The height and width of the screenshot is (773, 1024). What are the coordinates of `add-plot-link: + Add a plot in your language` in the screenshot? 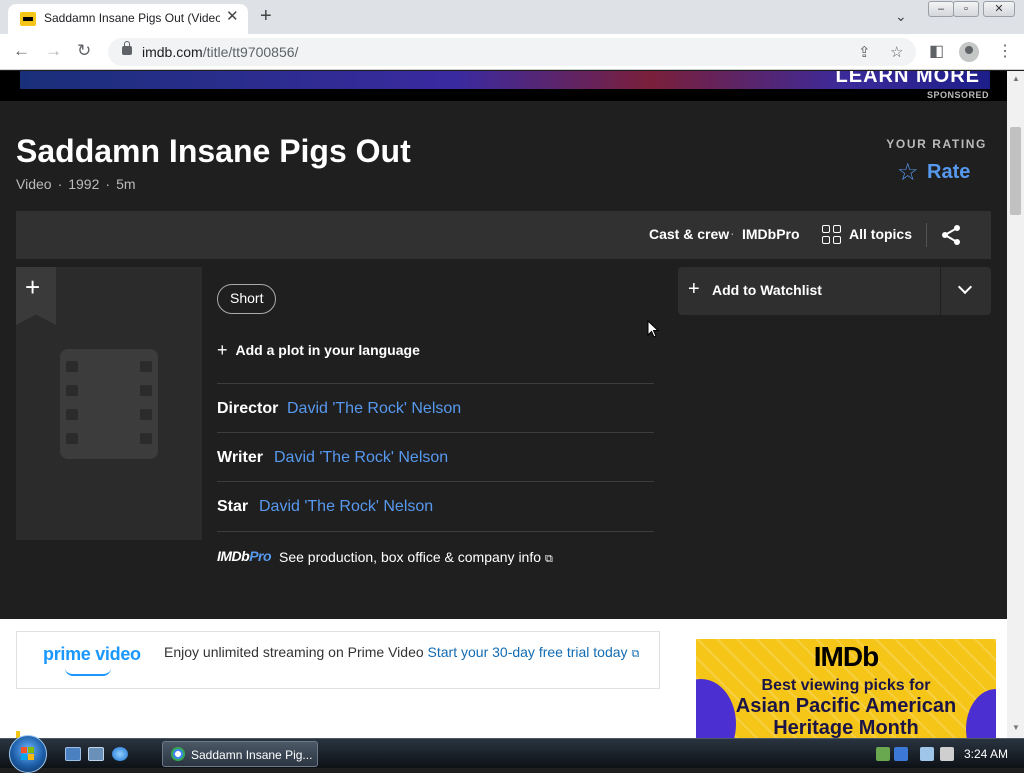 It's located at (318, 349).